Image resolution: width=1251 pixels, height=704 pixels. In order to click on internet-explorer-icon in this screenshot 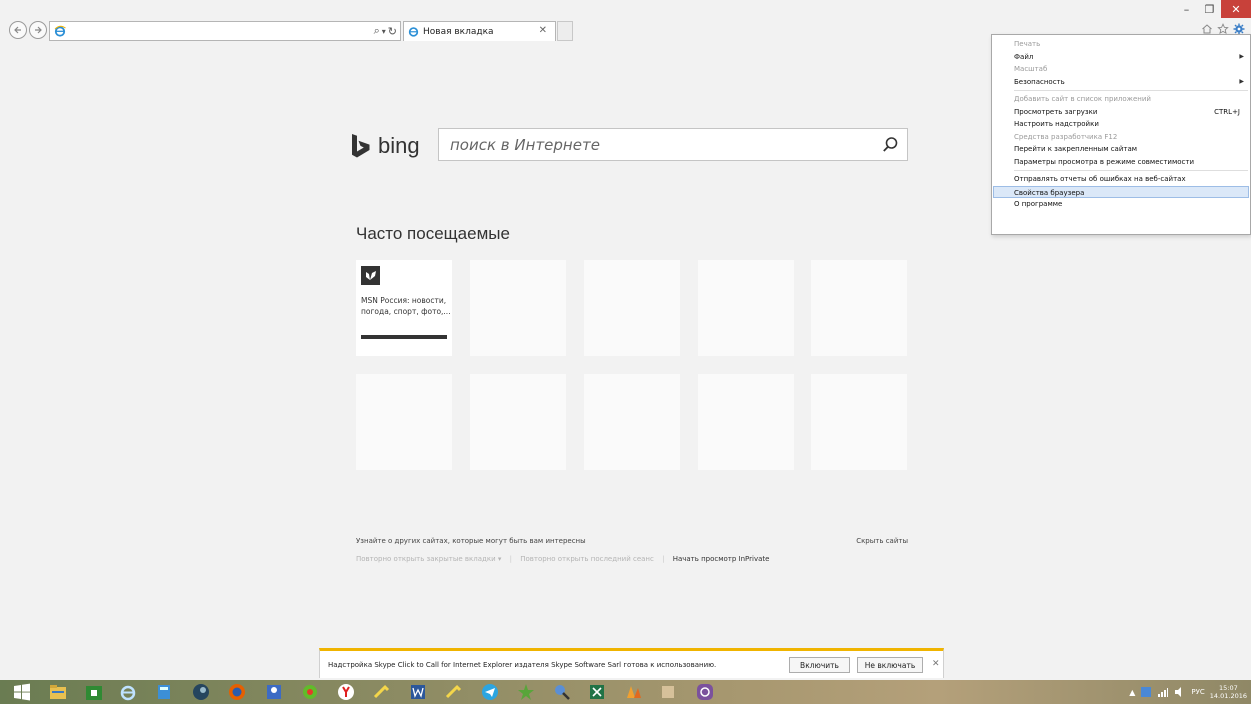, I will do `click(128, 692)`.